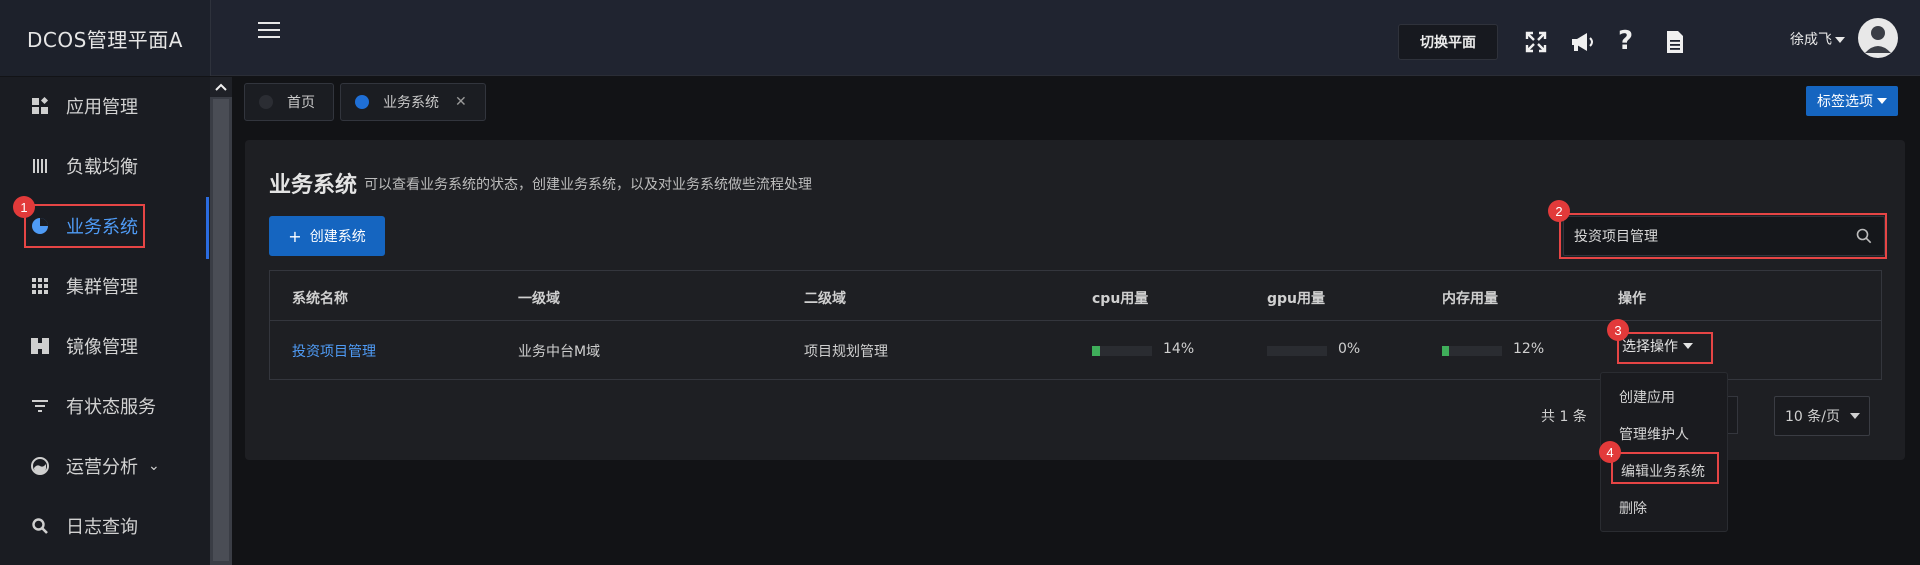 This screenshot has width=1920, height=565. I want to click on sidebar-item-load-balancing: 负载均衡, so click(103, 166).